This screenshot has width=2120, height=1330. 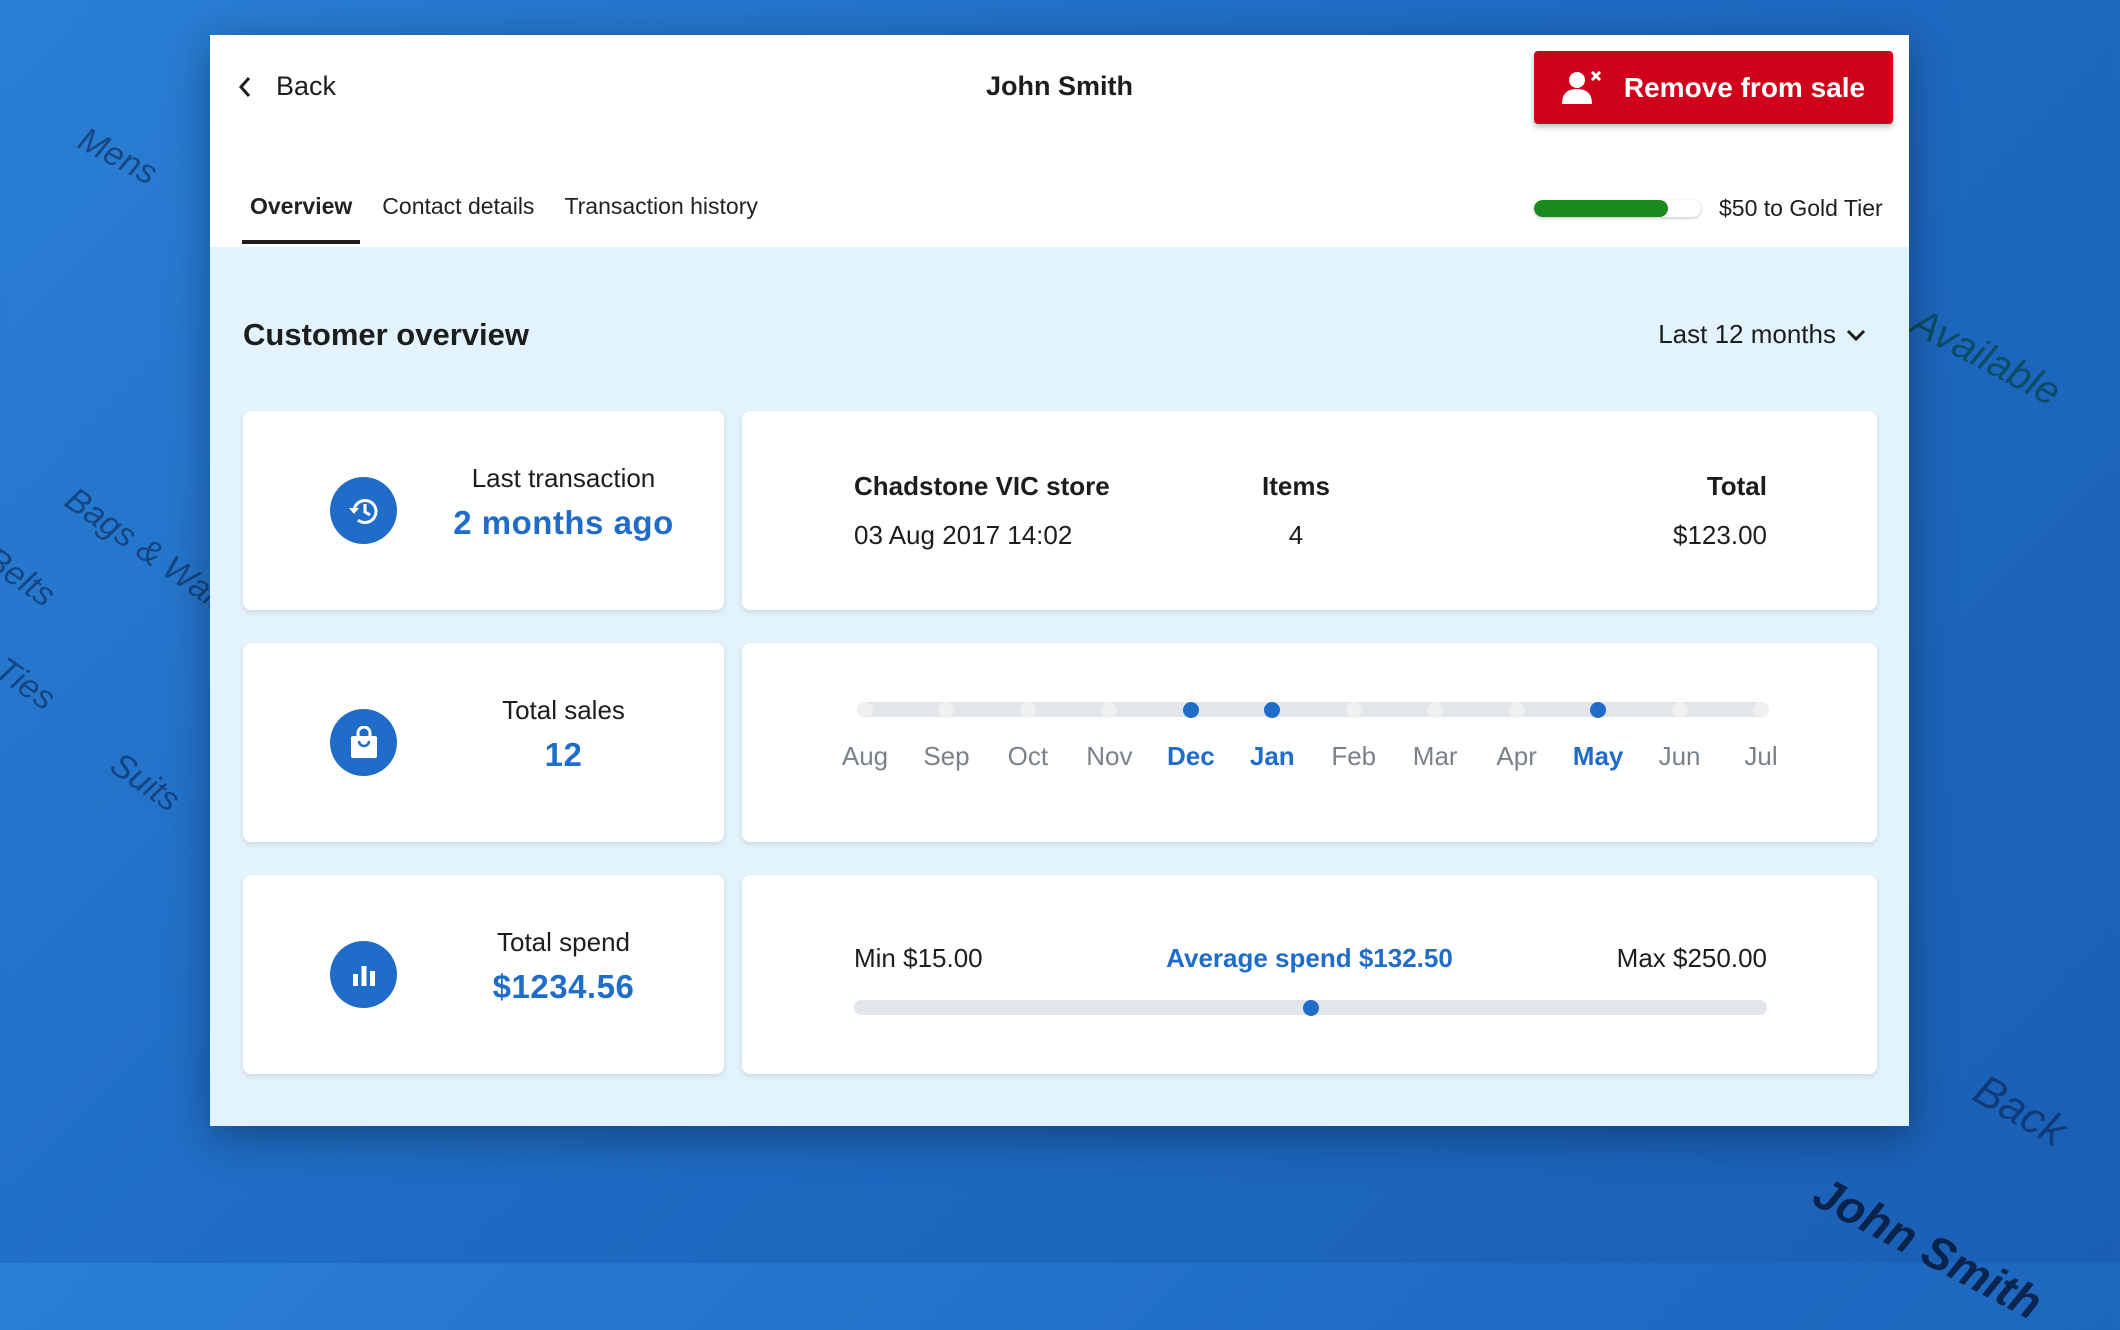 What do you see at coordinates (1272, 756) in the screenshot?
I see `month-label: Jan` at bounding box center [1272, 756].